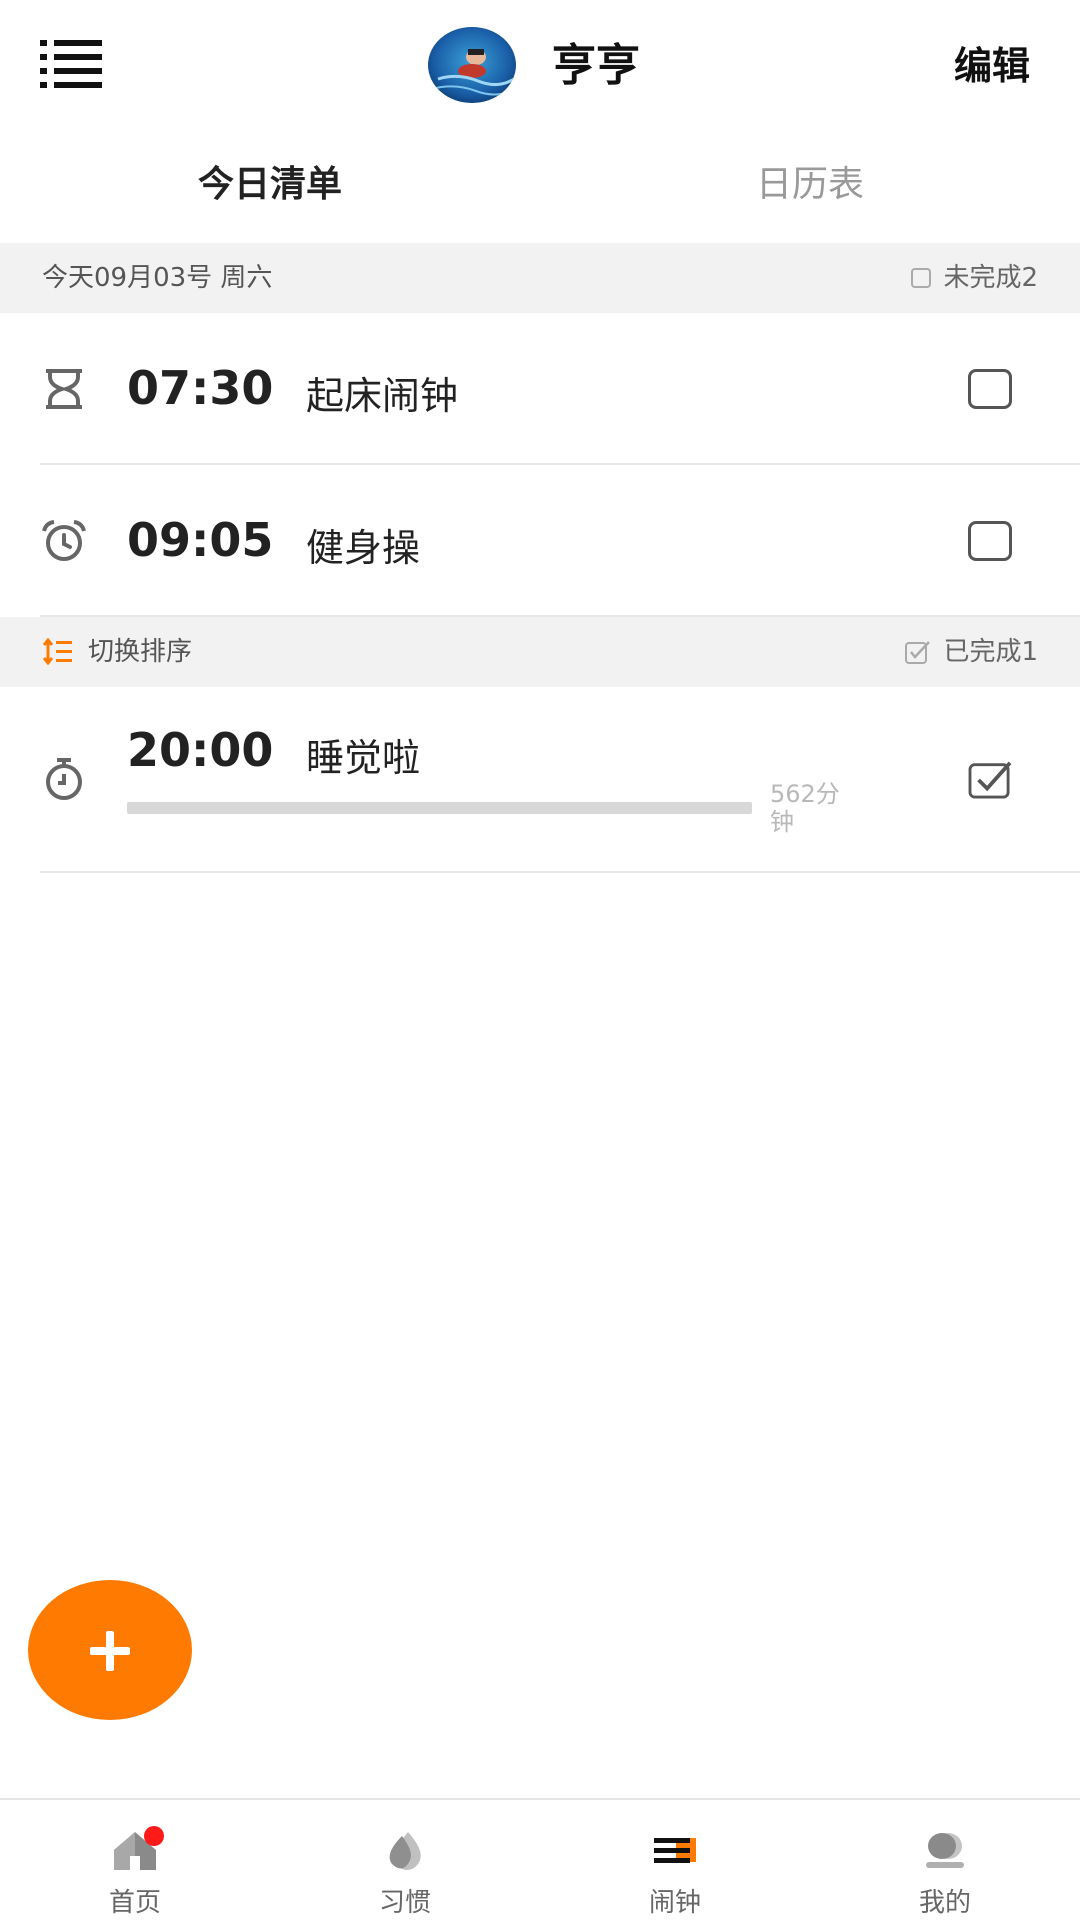  What do you see at coordinates (540, 652) in the screenshot?
I see `done-section-header: 切换排序 已完成1` at bounding box center [540, 652].